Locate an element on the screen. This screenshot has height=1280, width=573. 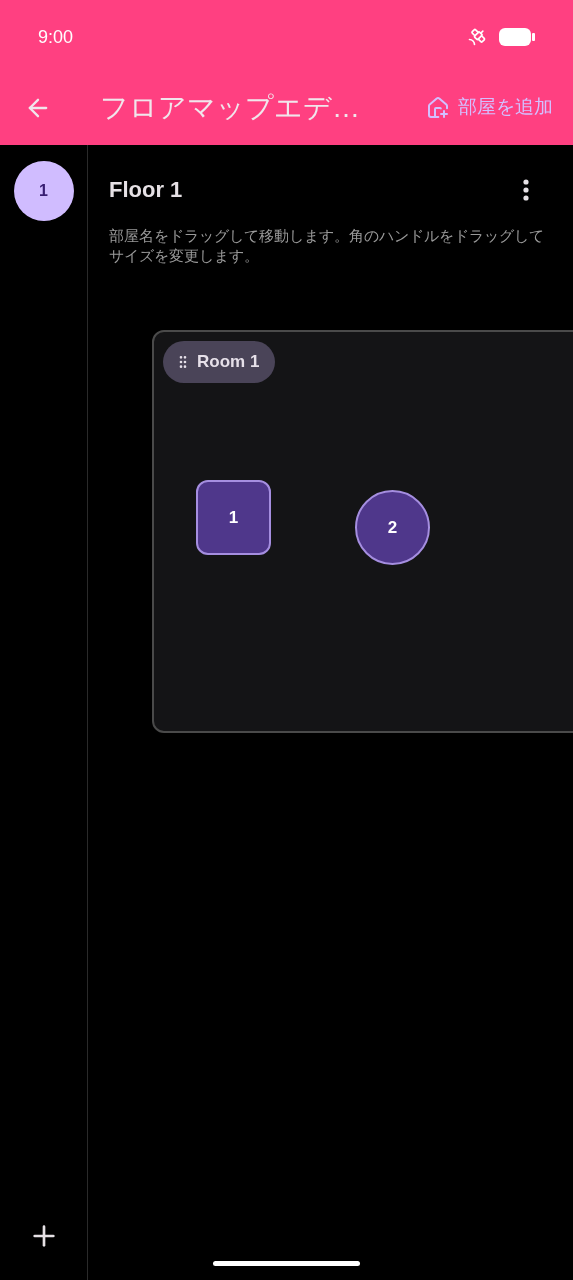
more-options-button is located at coordinates (526, 189).